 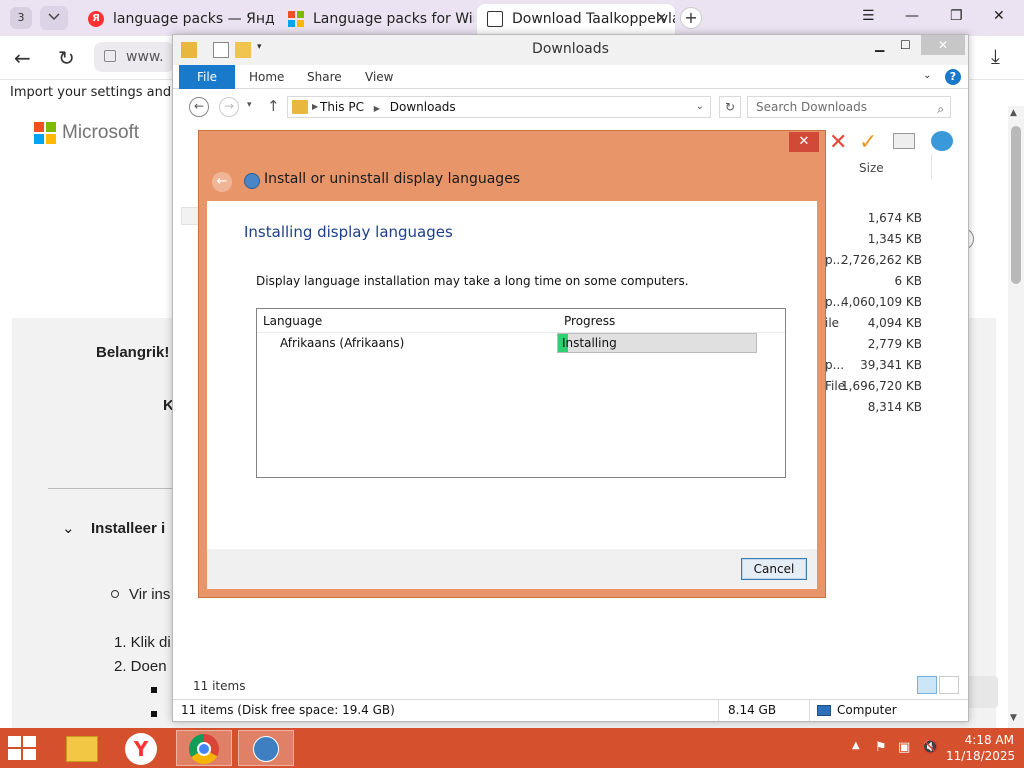 I want to click on section-chevron-icon: ⌄, so click(x=68, y=528).